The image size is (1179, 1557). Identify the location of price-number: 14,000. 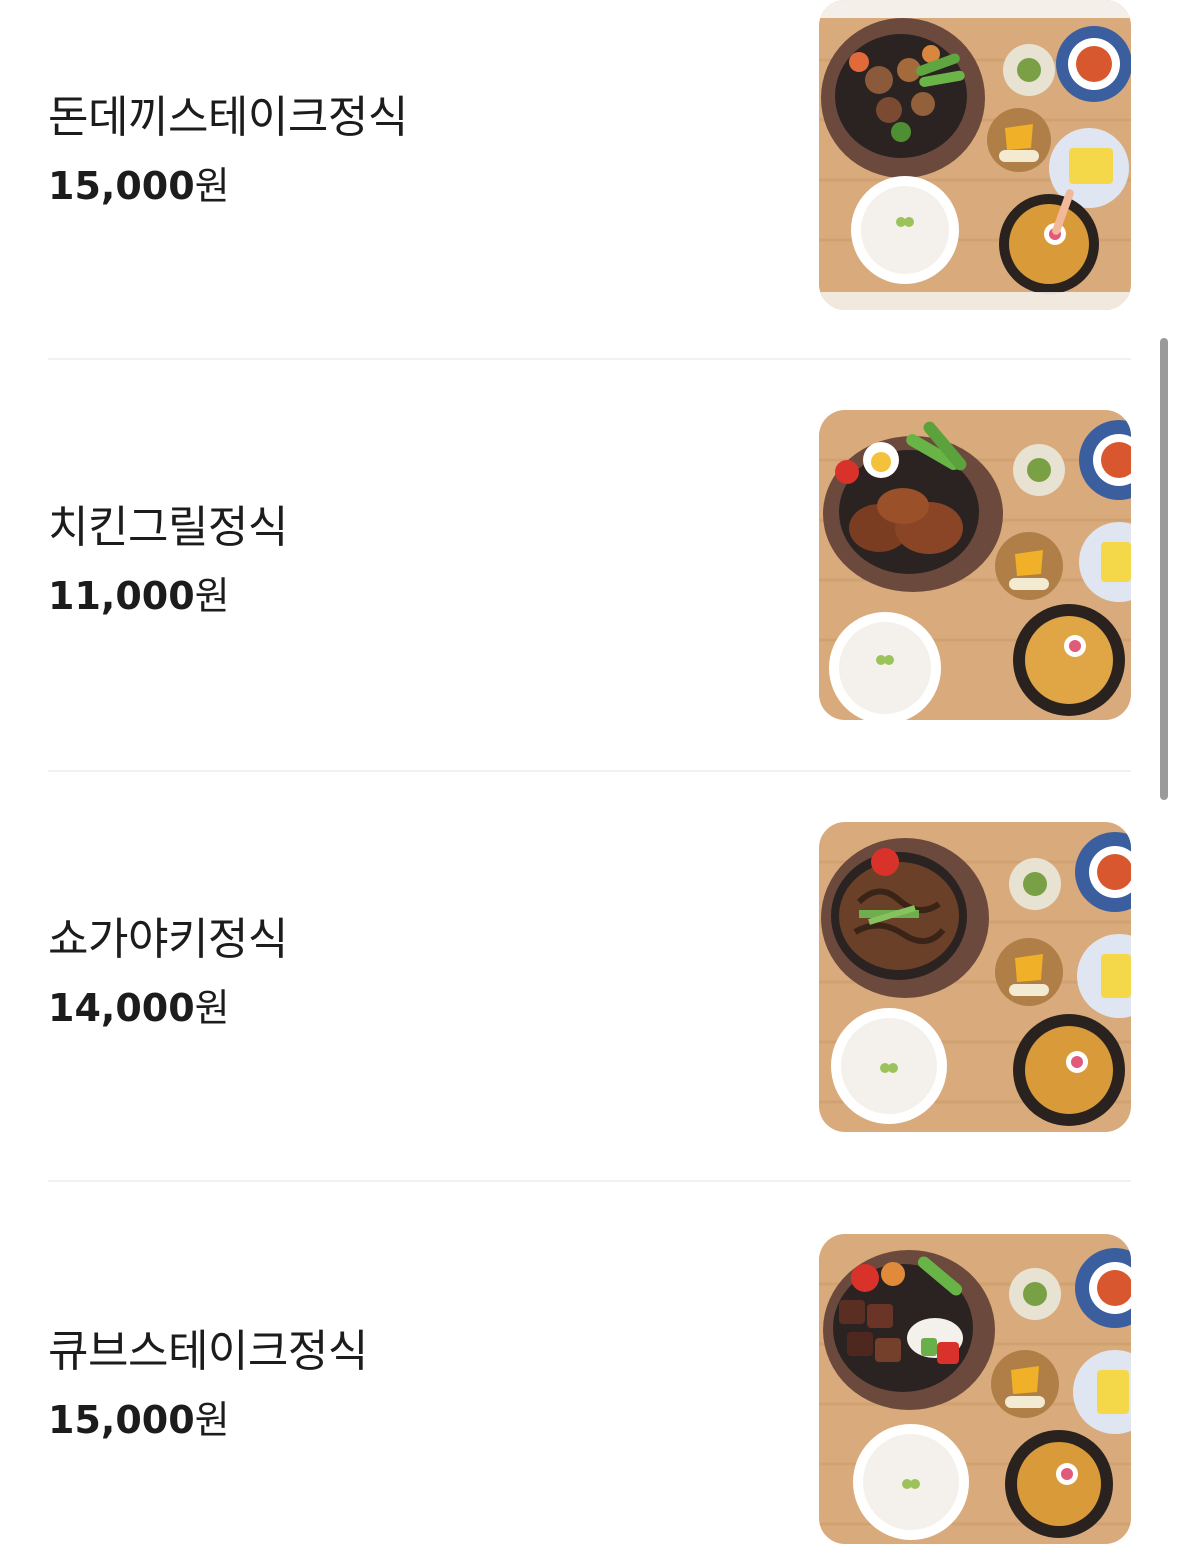
(121, 1008).